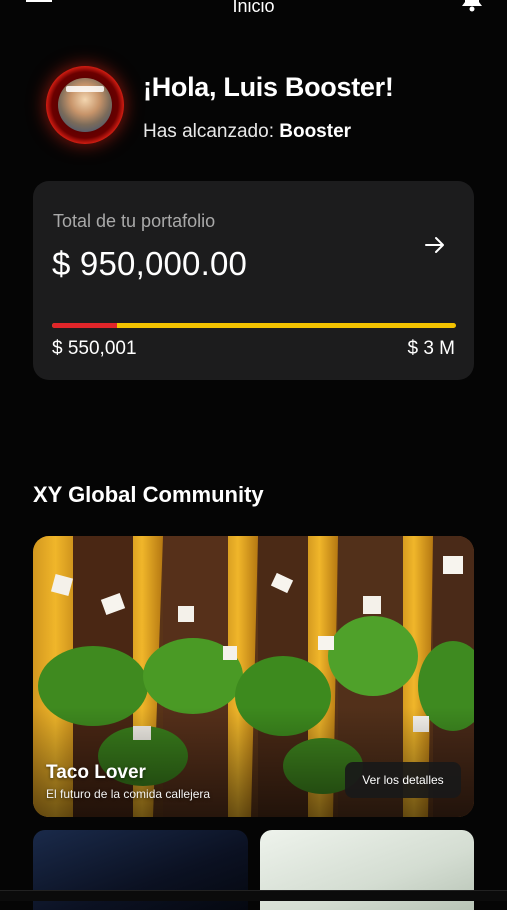 This screenshot has height=910, width=507. Describe the element at coordinates (268, 87) in the screenshot. I see `greeting-text: ¡Hola, Luis Booster!` at that location.